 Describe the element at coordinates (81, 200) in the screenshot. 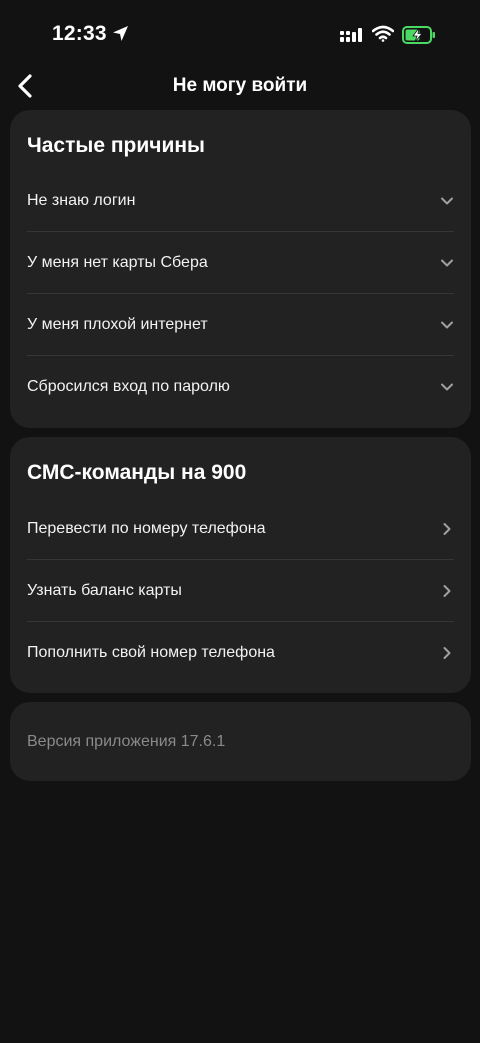

I see `reason-item-label: Не знаю логин` at that location.